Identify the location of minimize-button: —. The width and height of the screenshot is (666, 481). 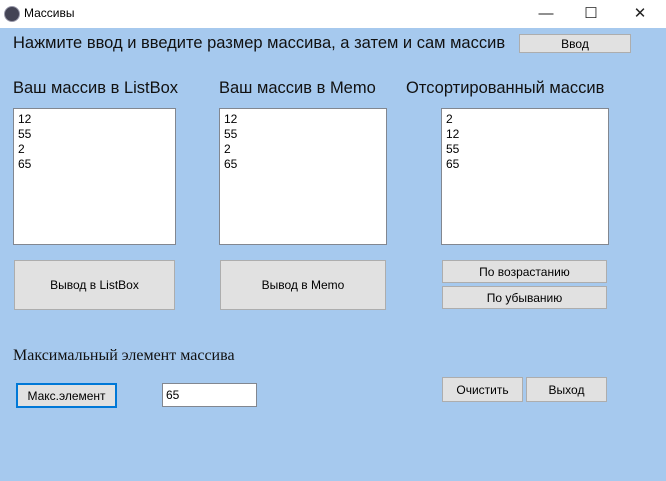
(546, 14).